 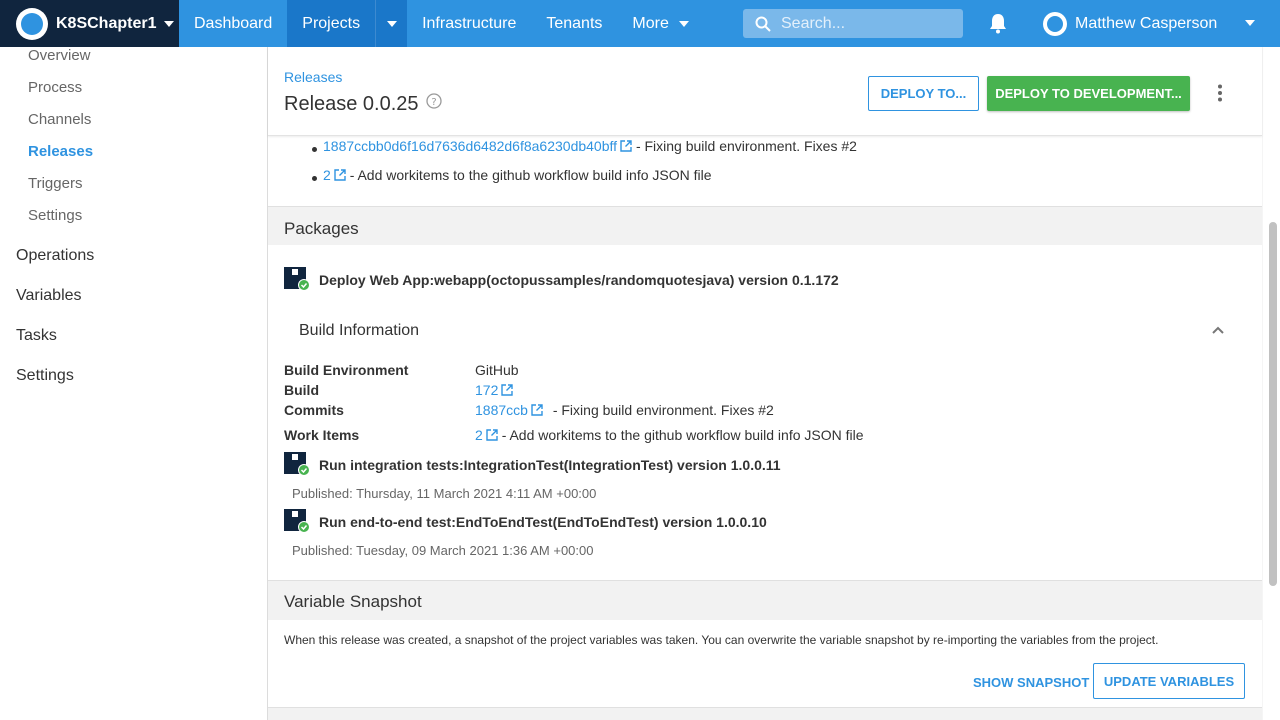 I want to click on user-name: Matthew Casperson, so click(x=1146, y=23).